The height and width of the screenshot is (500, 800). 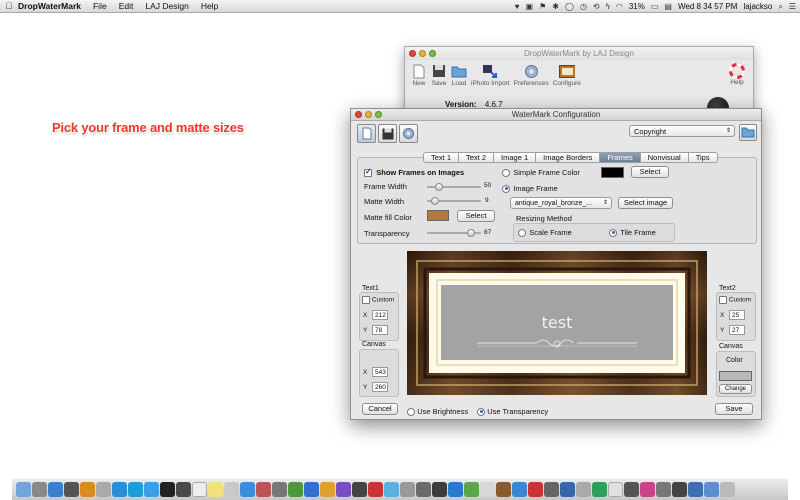 What do you see at coordinates (459, 75) in the screenshot?
I see `load-button: Load` at bounding box center [459, 75].